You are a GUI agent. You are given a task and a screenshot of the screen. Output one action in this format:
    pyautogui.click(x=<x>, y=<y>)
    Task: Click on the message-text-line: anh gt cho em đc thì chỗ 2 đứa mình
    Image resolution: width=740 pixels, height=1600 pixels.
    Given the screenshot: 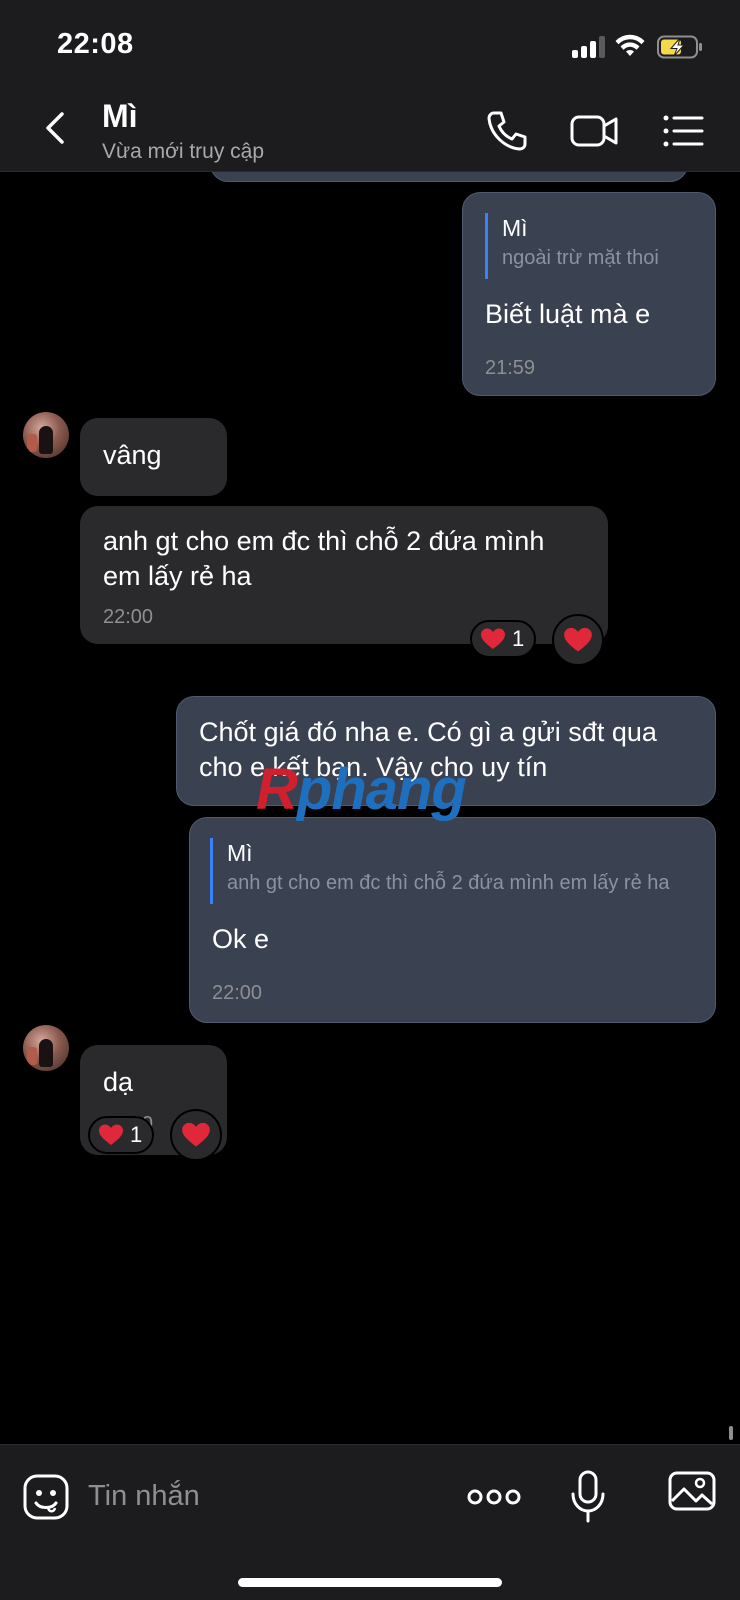 What is the action you would take?
    pyautogui.click(x=324, y=541)
    